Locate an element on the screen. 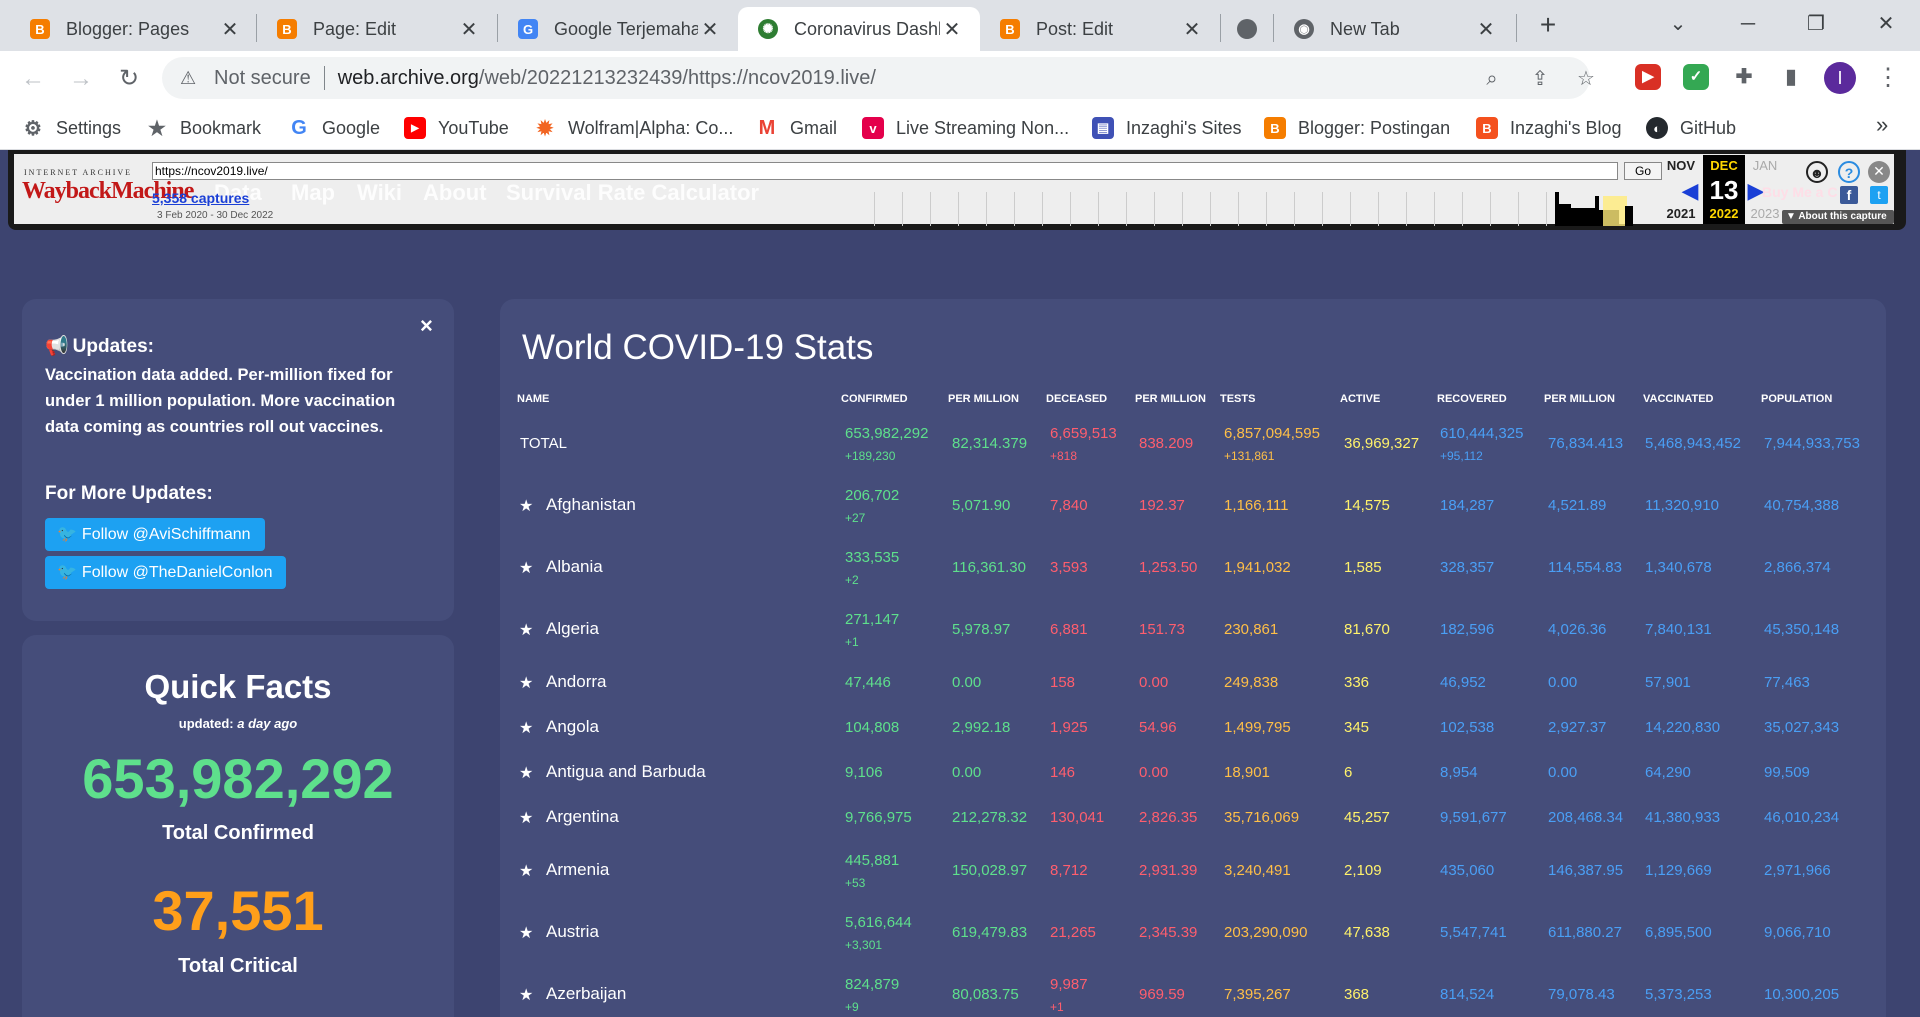 The height and width of the screenshot is (1017, 1920). menu-icon: ⋮ is located at coordinates (1888, 78).